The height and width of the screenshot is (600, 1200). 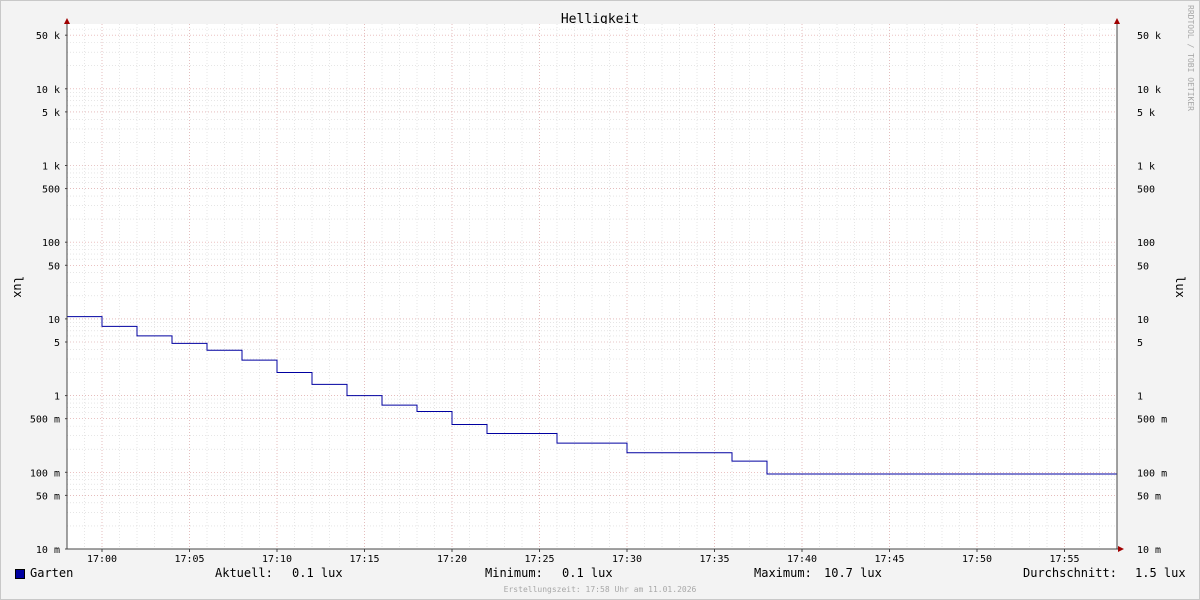 What do you see at coordinates (317, 573) in the screenshot?
I see `current-value: 0.1 lux` at bounding box center [317, 573].